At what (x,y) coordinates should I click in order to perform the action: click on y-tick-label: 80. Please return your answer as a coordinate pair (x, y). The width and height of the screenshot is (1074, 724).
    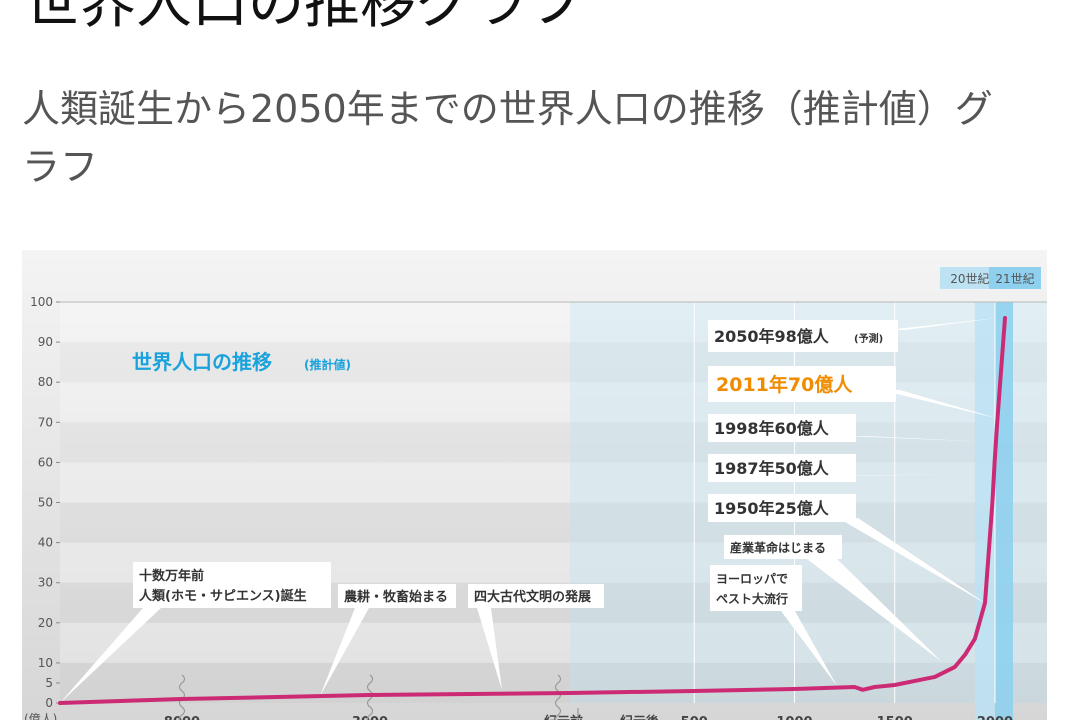
    Looking at the image, I should click on (45, 382).